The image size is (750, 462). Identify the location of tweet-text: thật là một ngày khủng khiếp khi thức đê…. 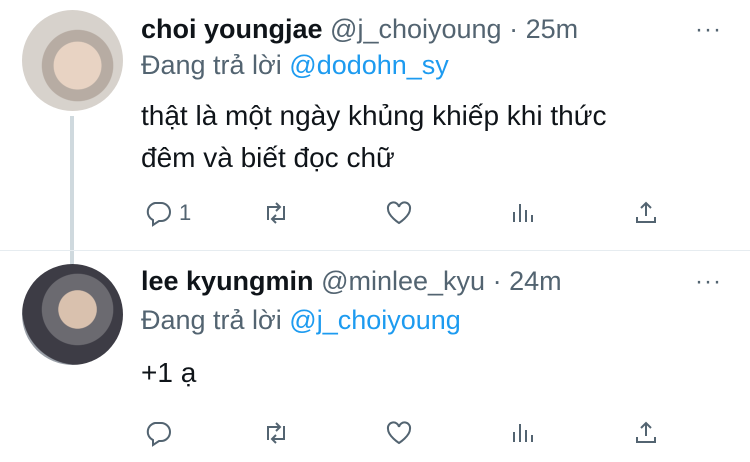
(431, 137).